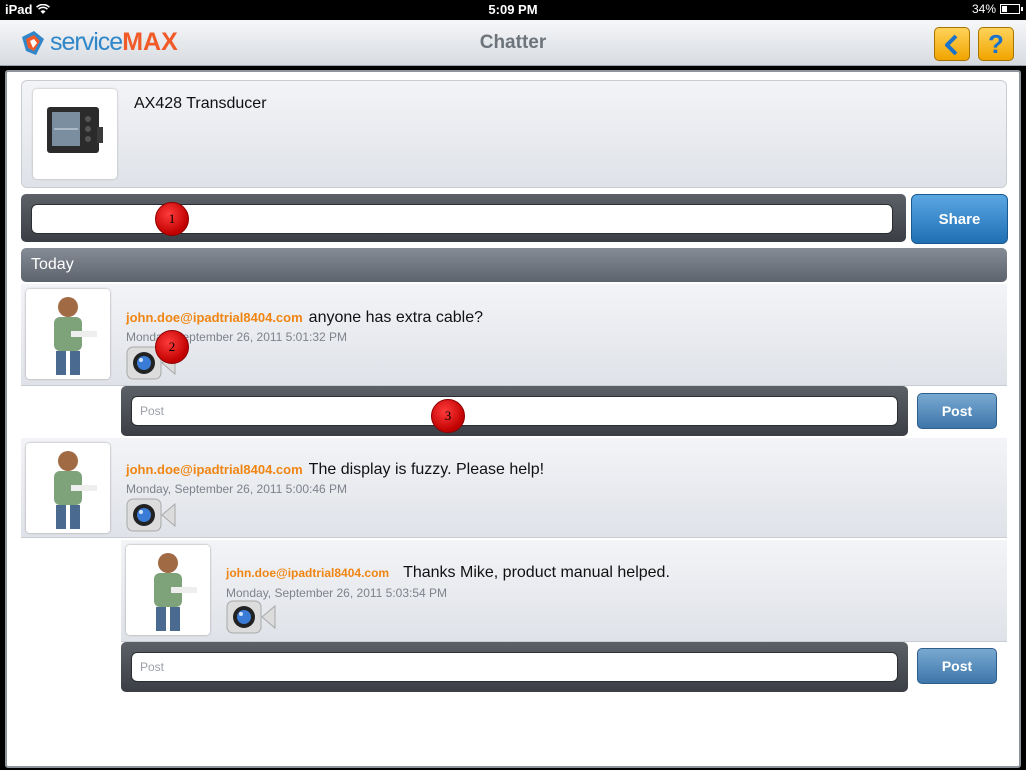 Image resolution: width=1026 pixels, height=770 pixels. Describe the element at coordinates (337, 593) in the screenshot. I see `reply-timestamp: Monday, September 26, 2011 5:03:54 PM` at that location.